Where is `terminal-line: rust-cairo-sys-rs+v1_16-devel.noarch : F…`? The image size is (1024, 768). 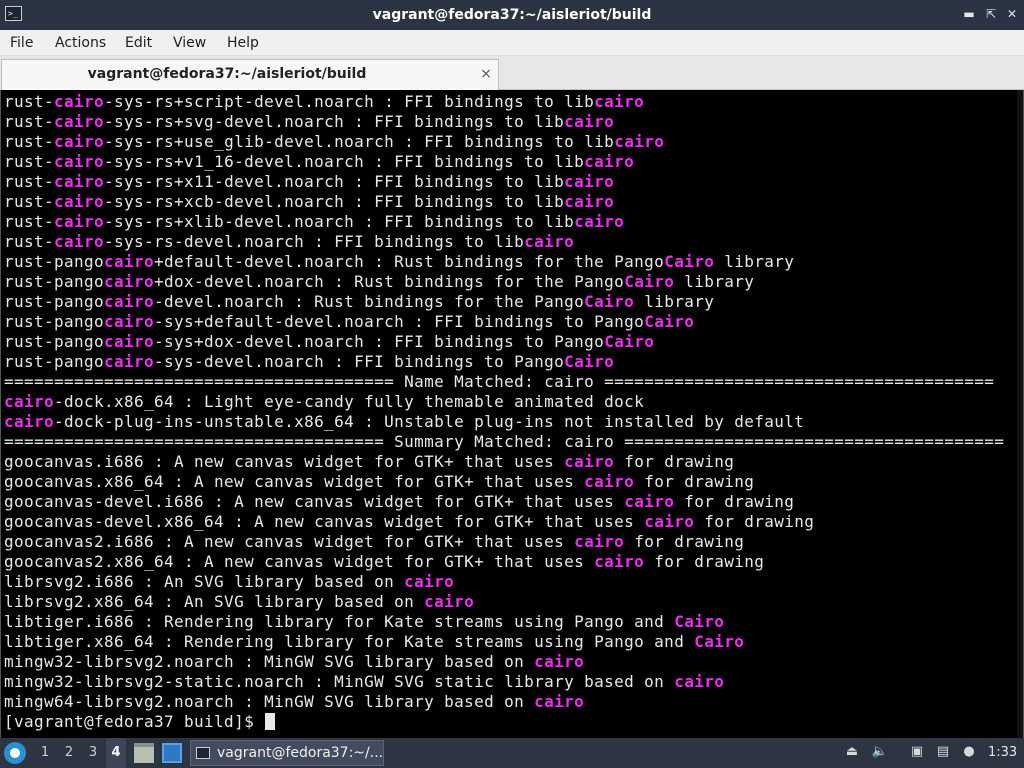
terminal-line: rust-cairo-sys-rs+v1_16-devel.noarch : F… is located at coordinates (510, 162).